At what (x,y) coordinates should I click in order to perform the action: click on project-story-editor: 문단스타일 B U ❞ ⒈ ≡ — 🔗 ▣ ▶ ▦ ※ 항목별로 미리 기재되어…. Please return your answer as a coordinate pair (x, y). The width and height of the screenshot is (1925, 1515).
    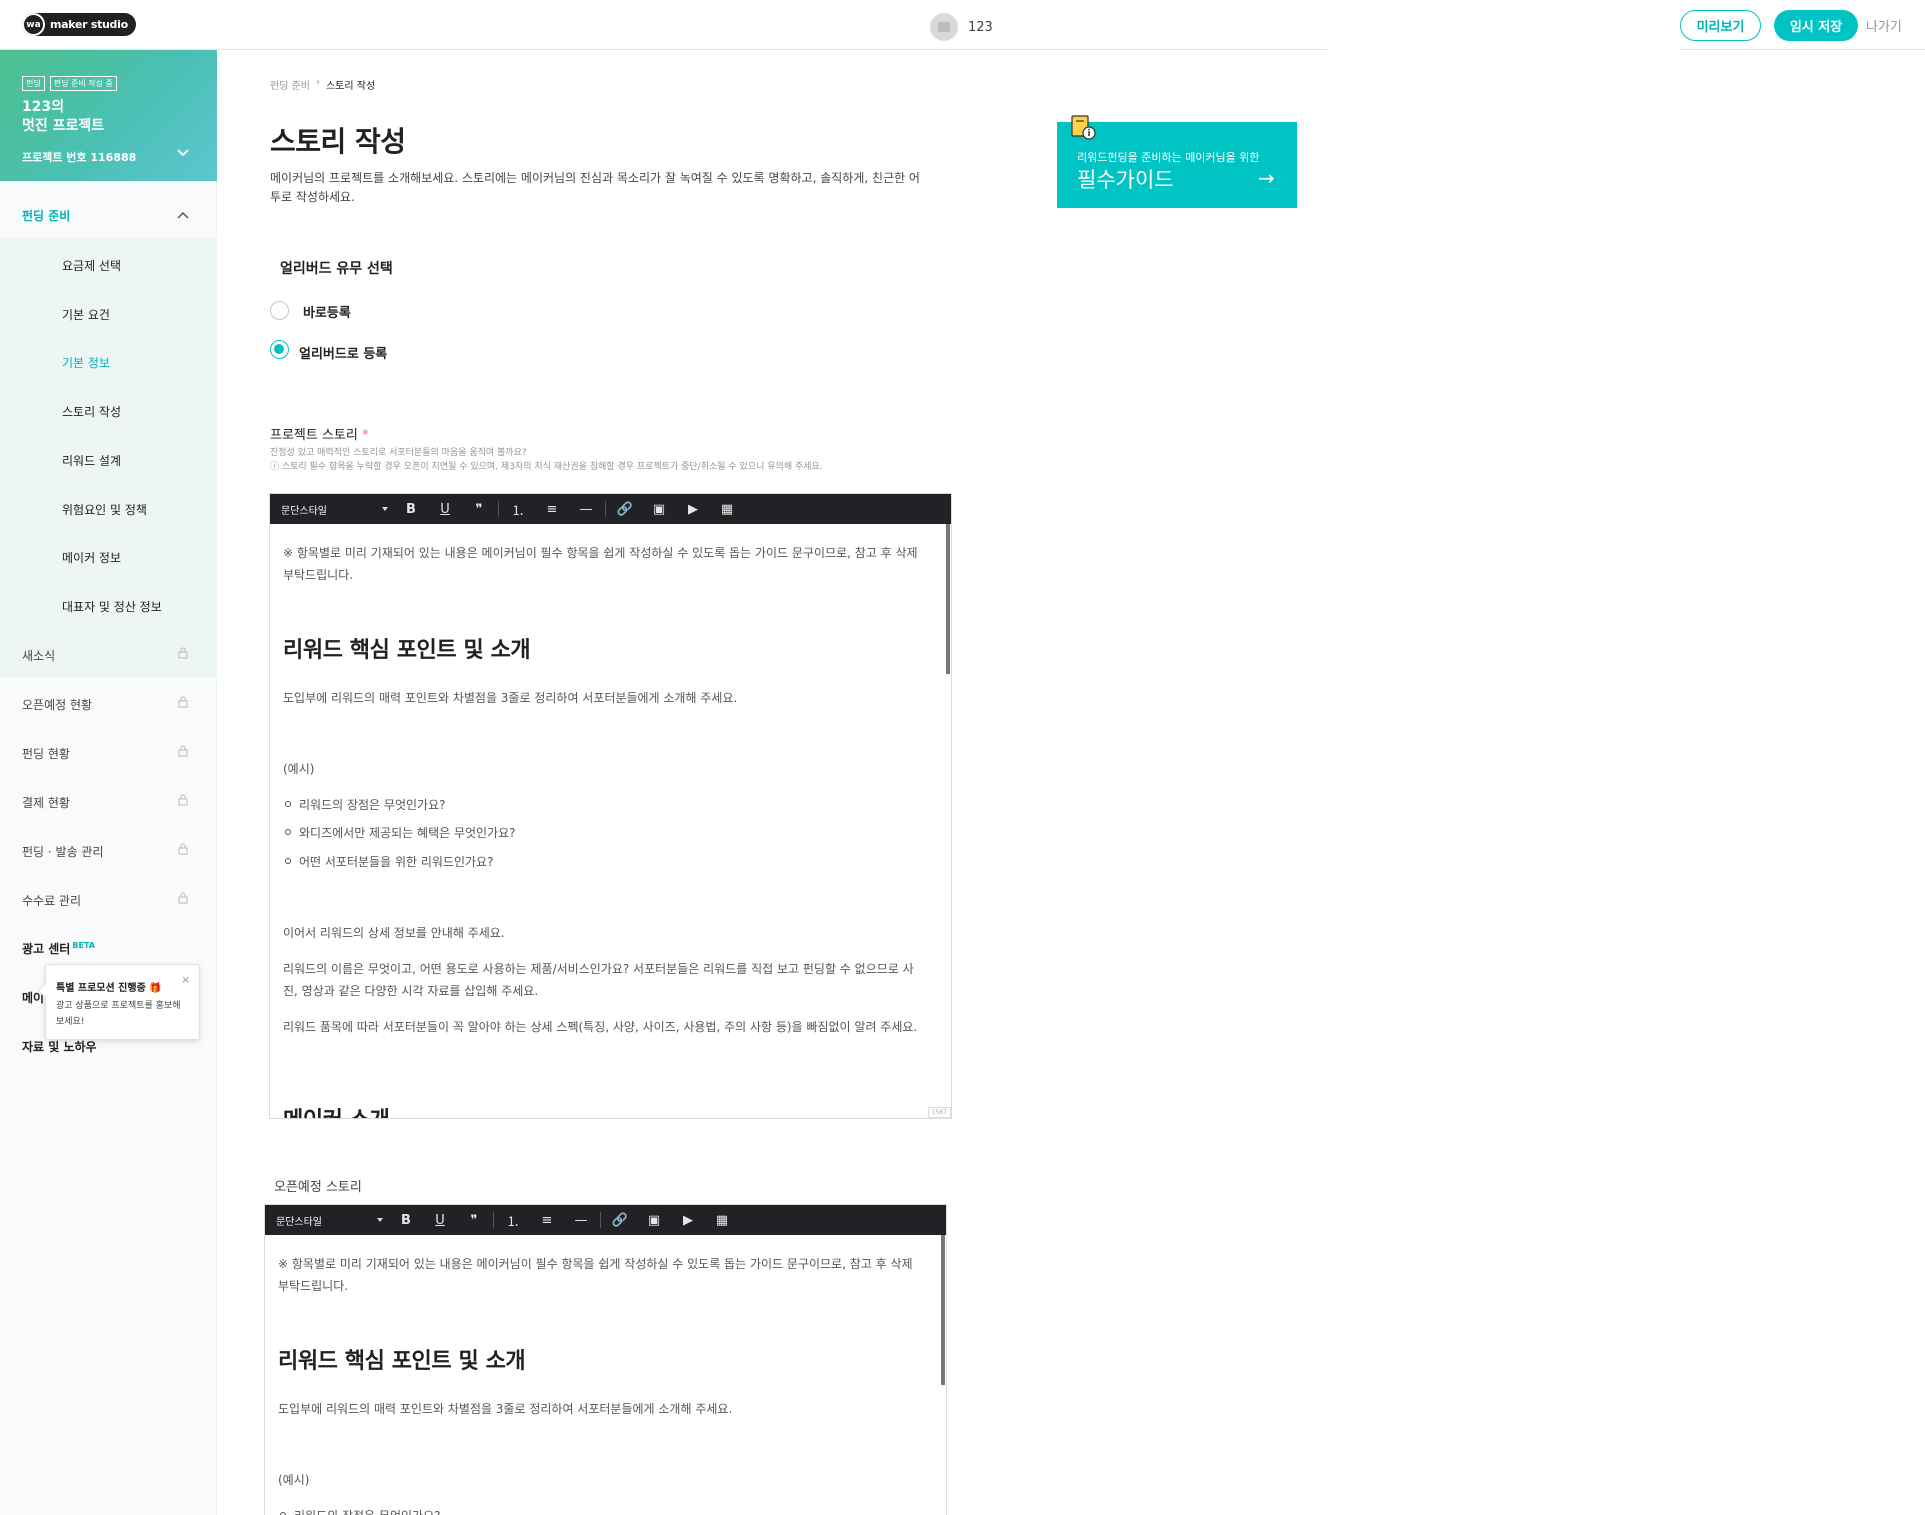
    Looking at the image, I should click on (610, 806).